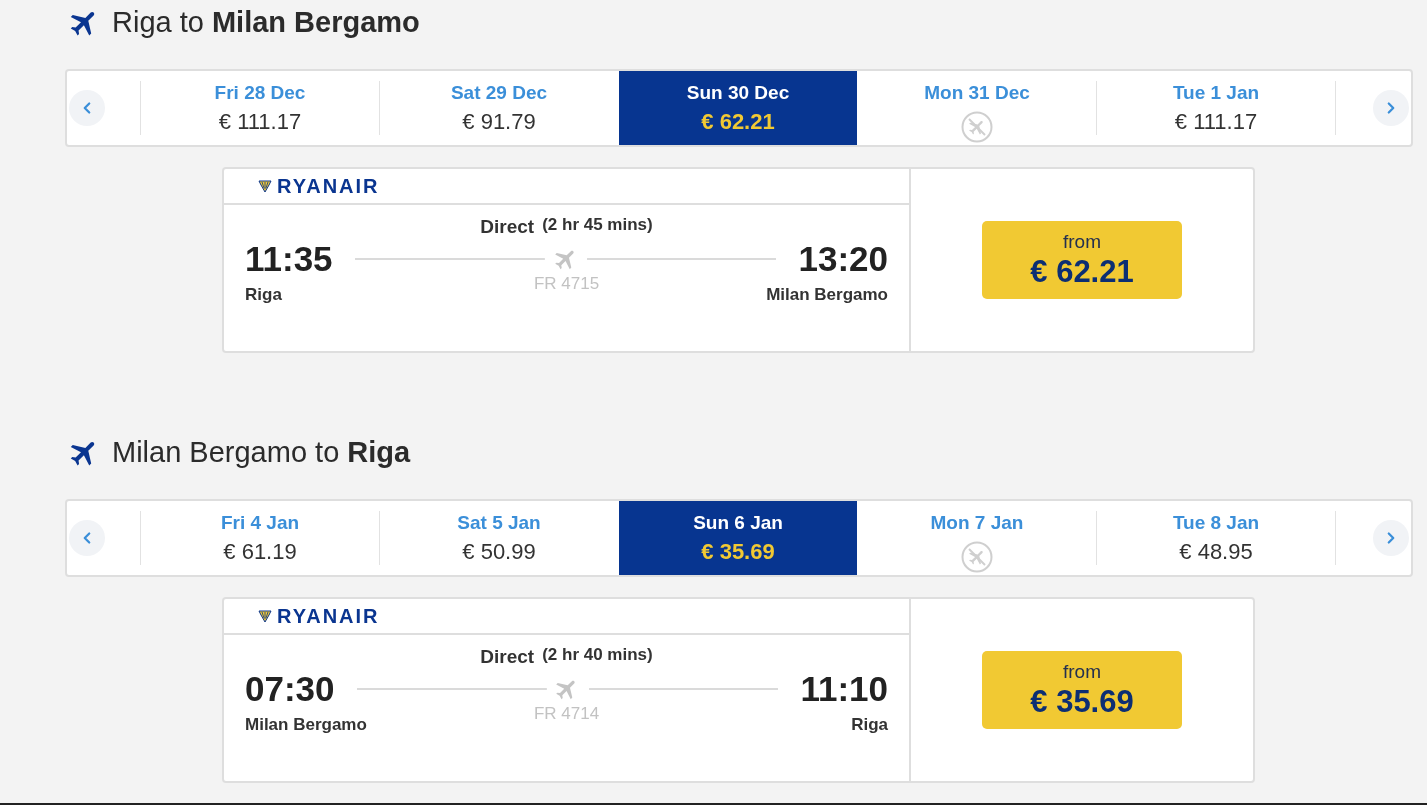  I want to click on arrival-time: 13:20, so click(843, 259).